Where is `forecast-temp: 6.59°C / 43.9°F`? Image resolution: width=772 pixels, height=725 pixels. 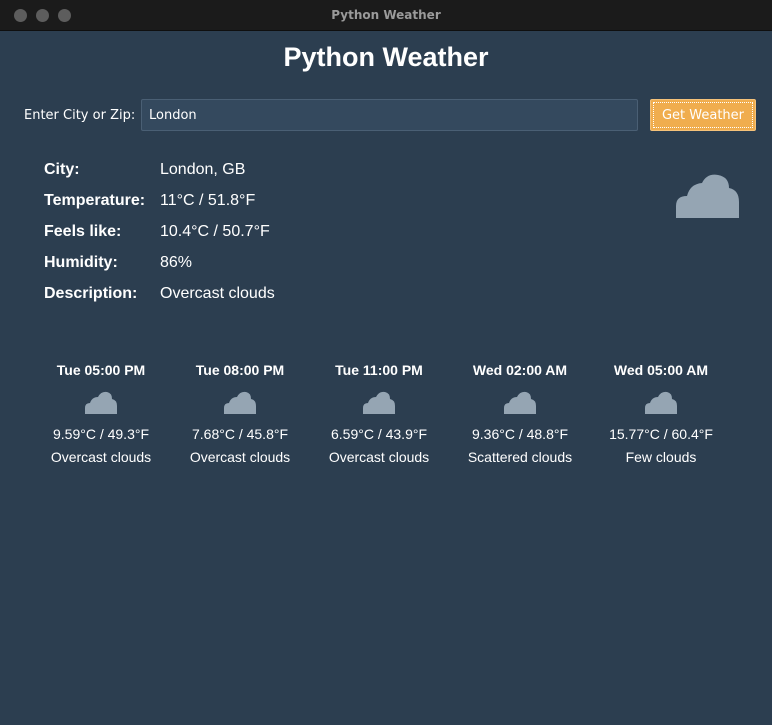 forecast-temp: 6.59°C / 43.9°F is located at coordinates (379, 434).